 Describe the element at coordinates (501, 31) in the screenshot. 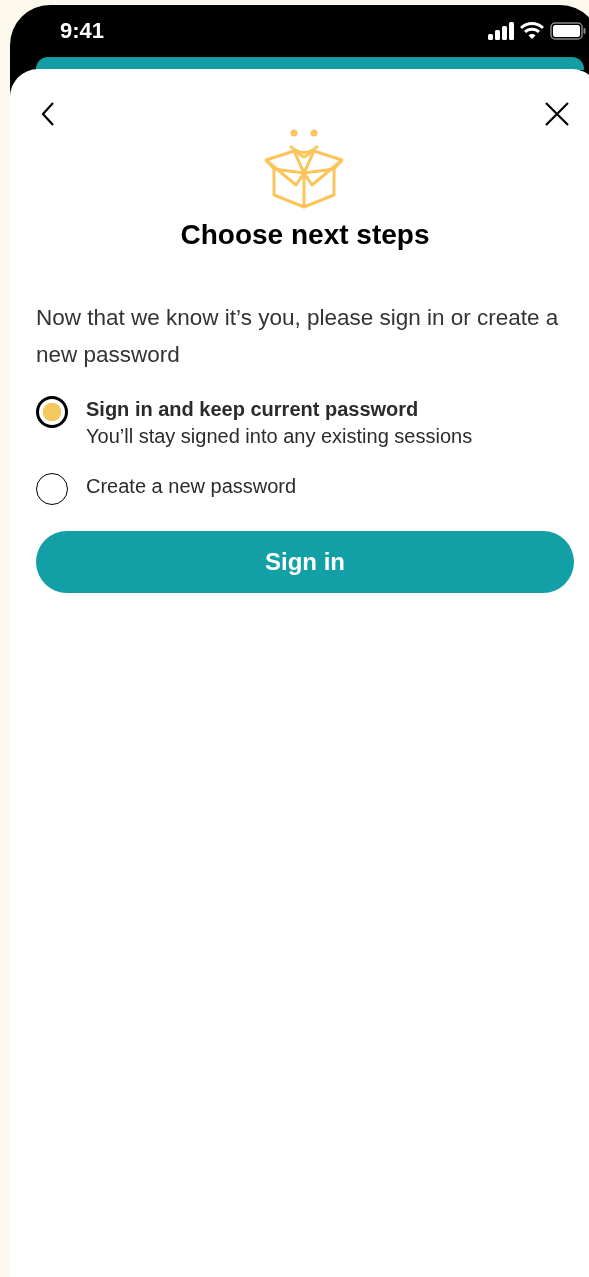

I see `signal-icon` at that location.